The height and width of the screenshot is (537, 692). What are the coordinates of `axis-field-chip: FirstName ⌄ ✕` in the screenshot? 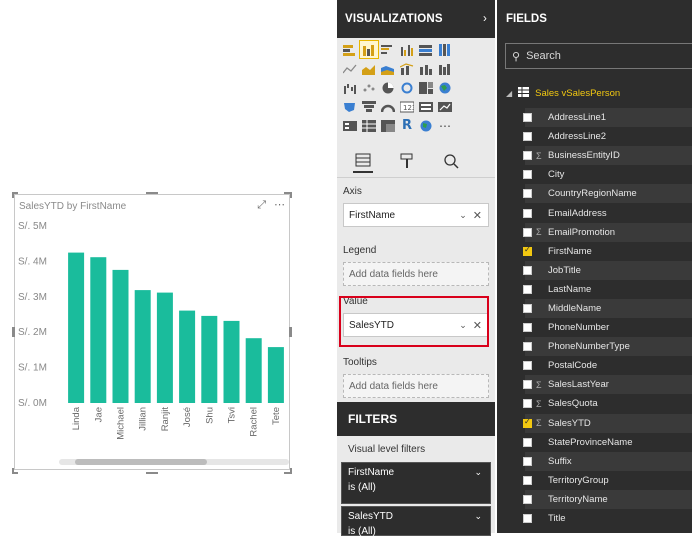 It's located at (416, 215).